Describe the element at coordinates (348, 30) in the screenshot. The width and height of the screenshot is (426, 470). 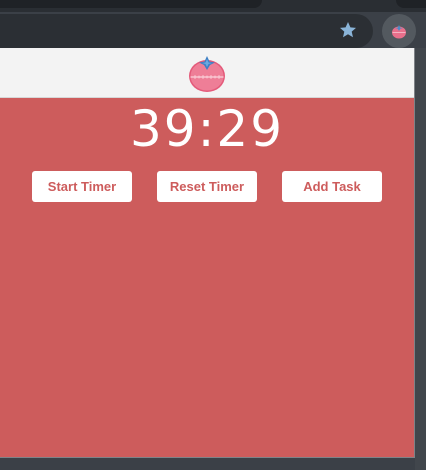
I see `star-icon` at that location.